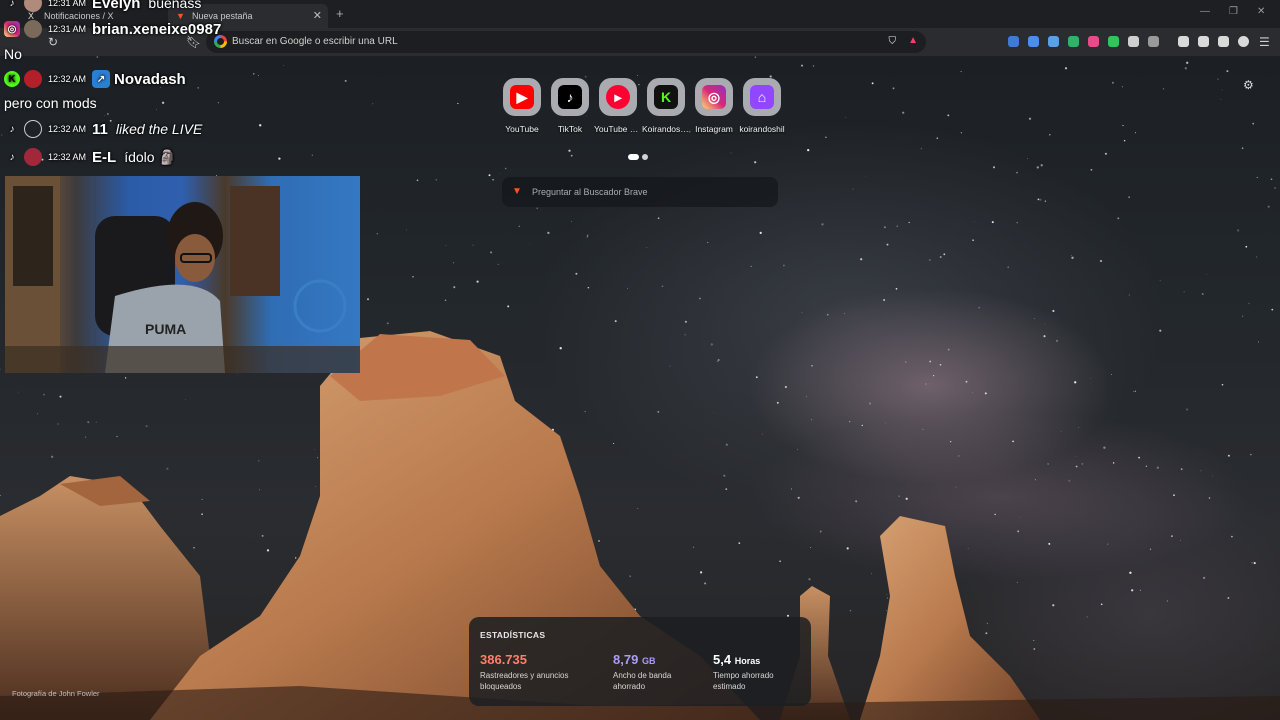  I want to click on top-site-tiktok: ♪ TikTok, so click(570, 106).